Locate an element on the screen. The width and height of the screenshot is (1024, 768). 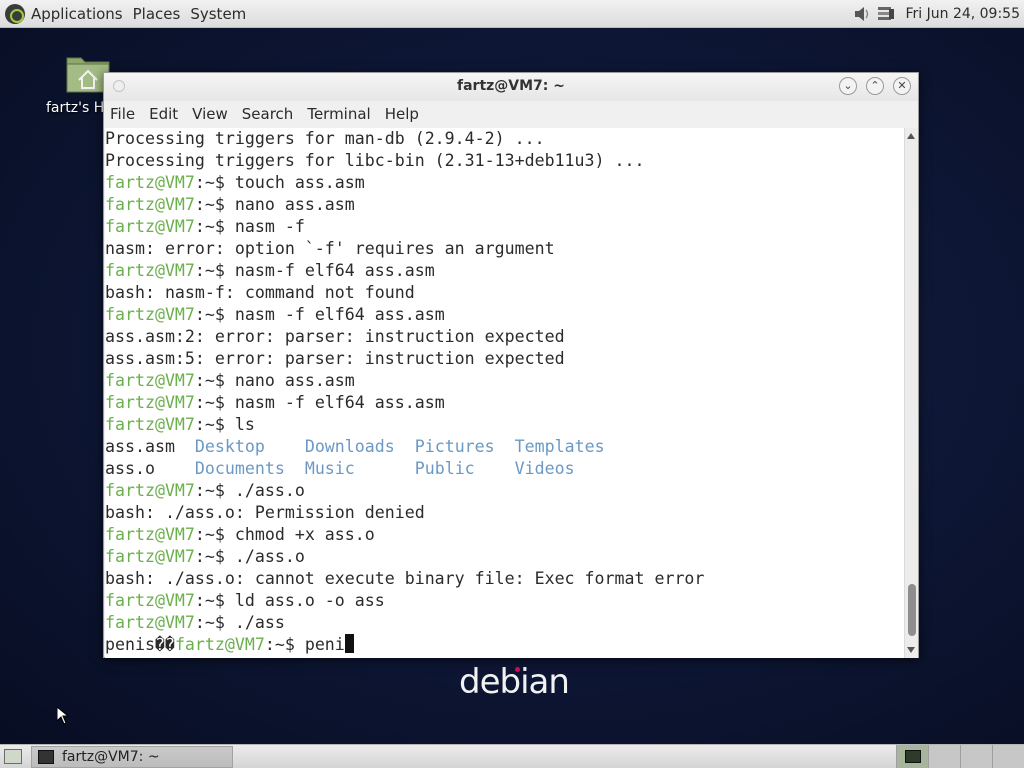
text-cursor is located at coordinates (349, 643).